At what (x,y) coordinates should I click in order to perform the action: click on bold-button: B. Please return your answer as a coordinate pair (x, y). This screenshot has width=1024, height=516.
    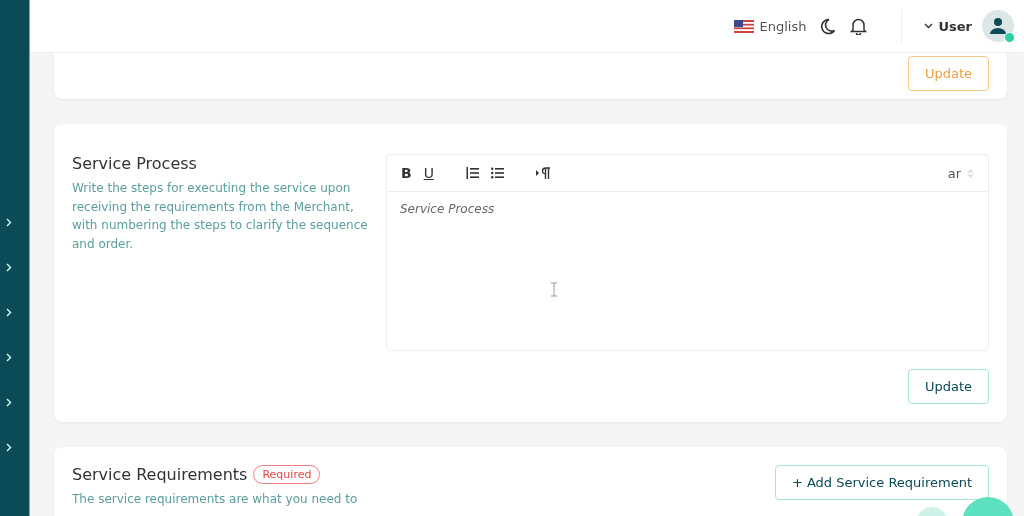
    Looking at the image, I should click on (406, 173).